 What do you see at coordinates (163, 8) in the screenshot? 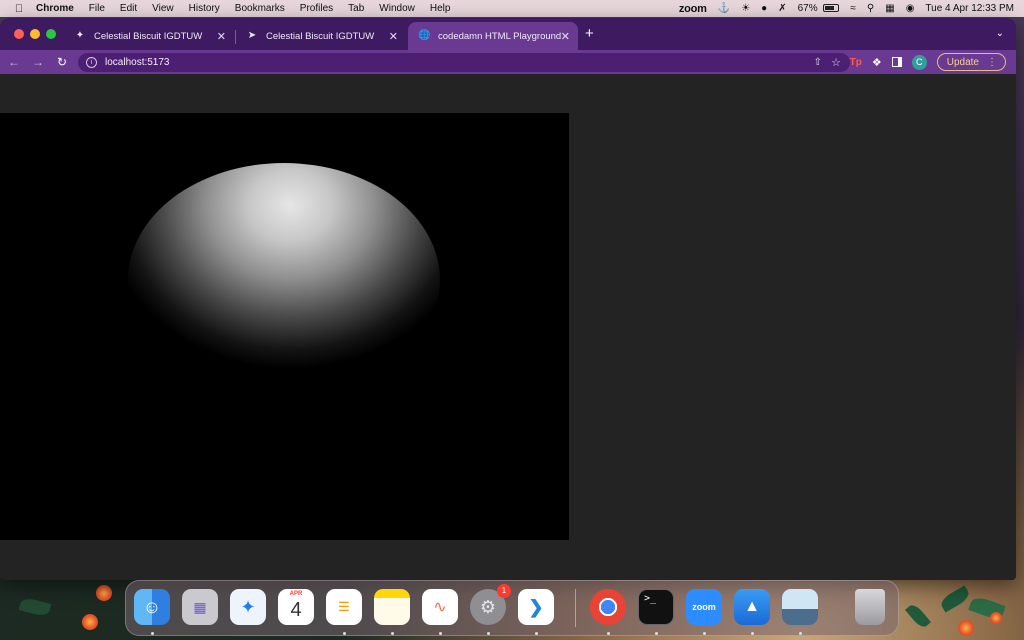
I see `menu-view: View` at bounding box center [163, 8].